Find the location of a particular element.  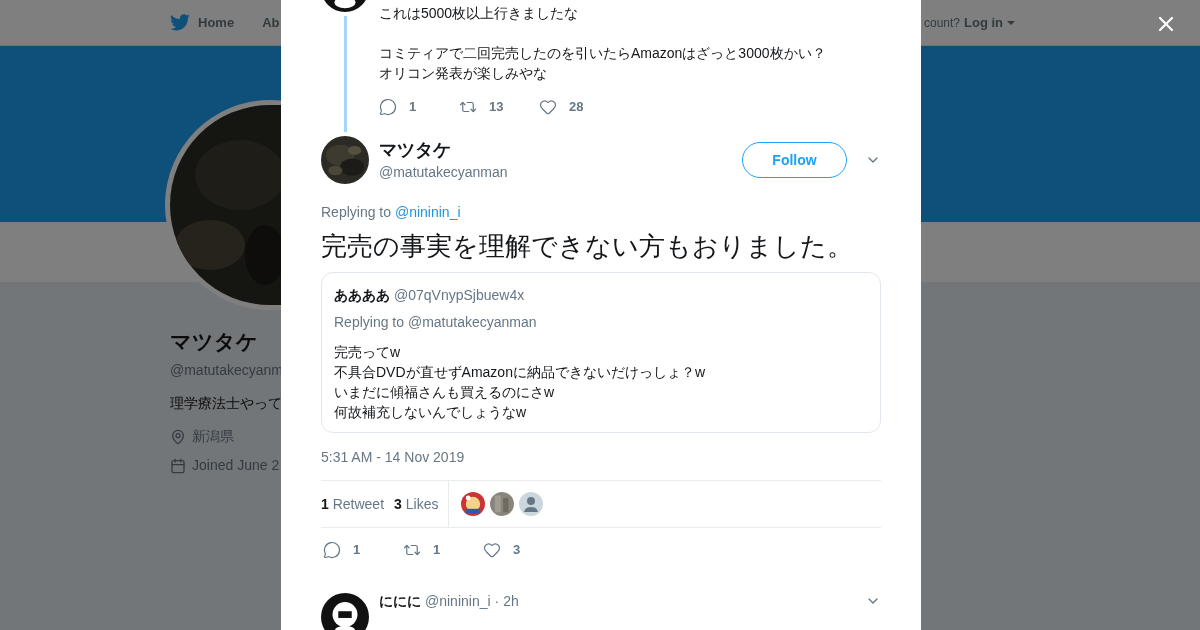

action-button: 13 is located at coordinates (499, 107).